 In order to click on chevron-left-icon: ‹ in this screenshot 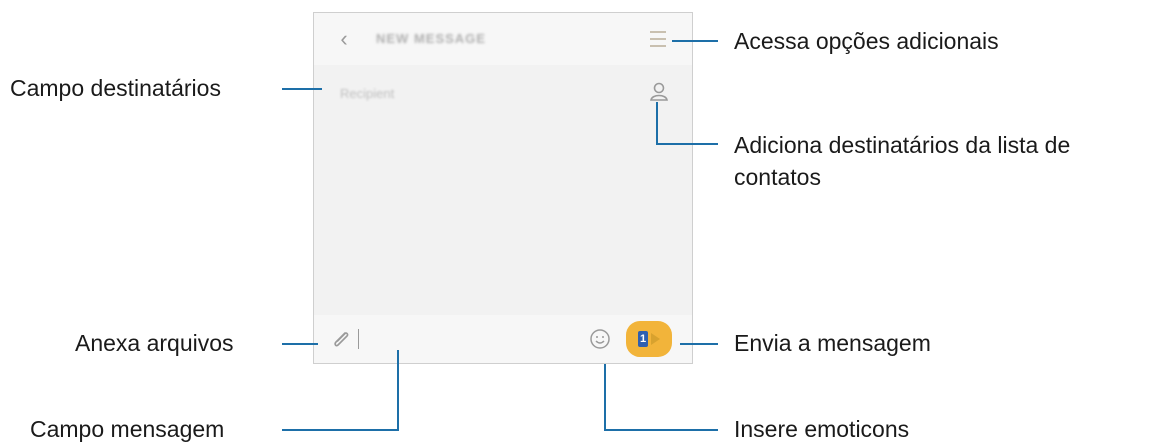, I will do `click(344, 38)`.